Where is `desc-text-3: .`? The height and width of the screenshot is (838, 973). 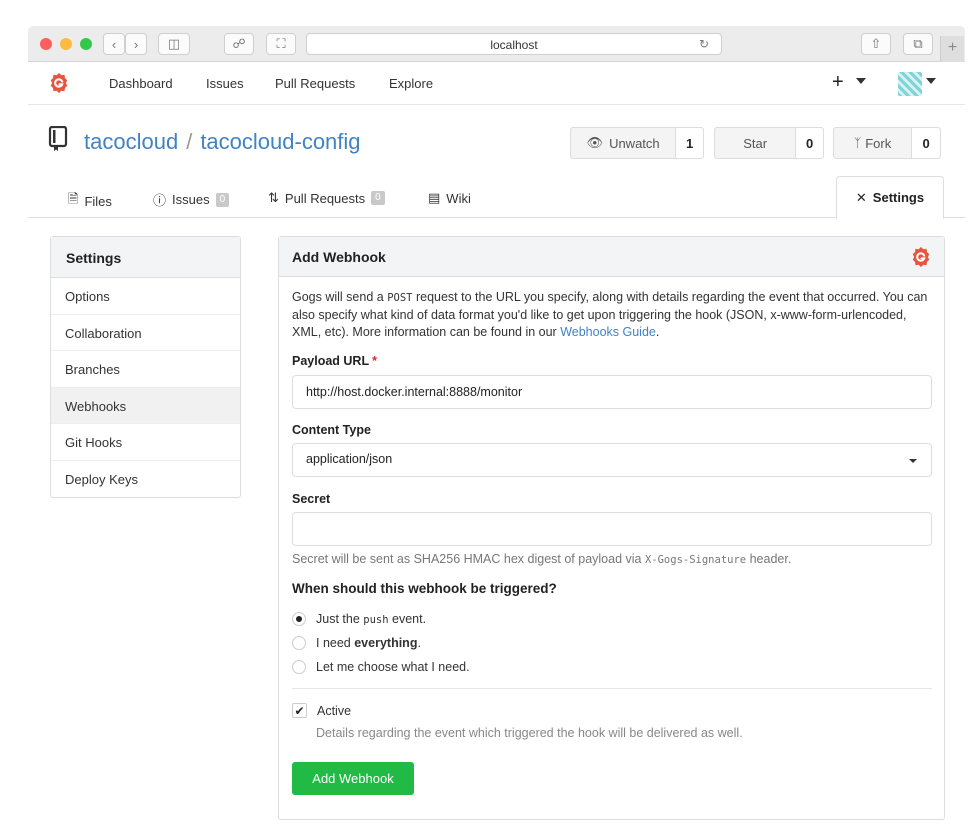 desc-text-3: . is located at coordinates (657, 332).